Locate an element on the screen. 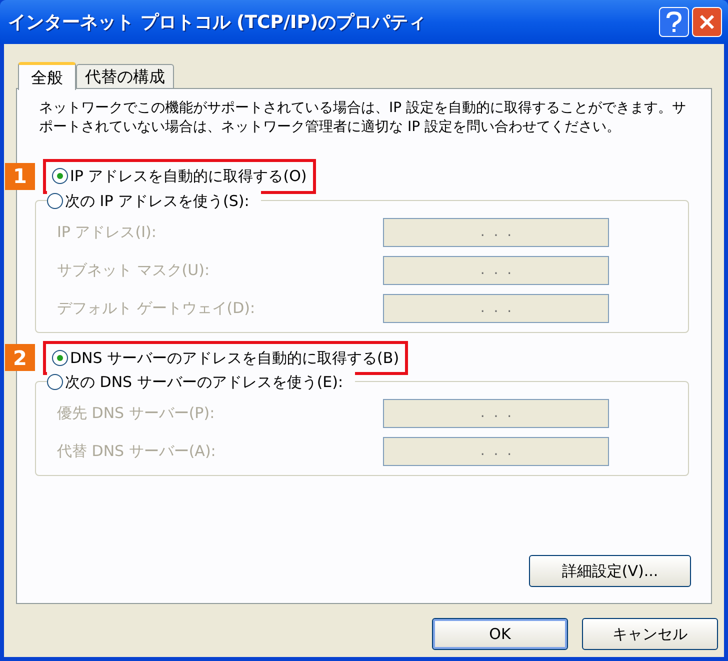 The width and height of the screenshot is (728, 661). close-icon is located at coordinates (707, 22).